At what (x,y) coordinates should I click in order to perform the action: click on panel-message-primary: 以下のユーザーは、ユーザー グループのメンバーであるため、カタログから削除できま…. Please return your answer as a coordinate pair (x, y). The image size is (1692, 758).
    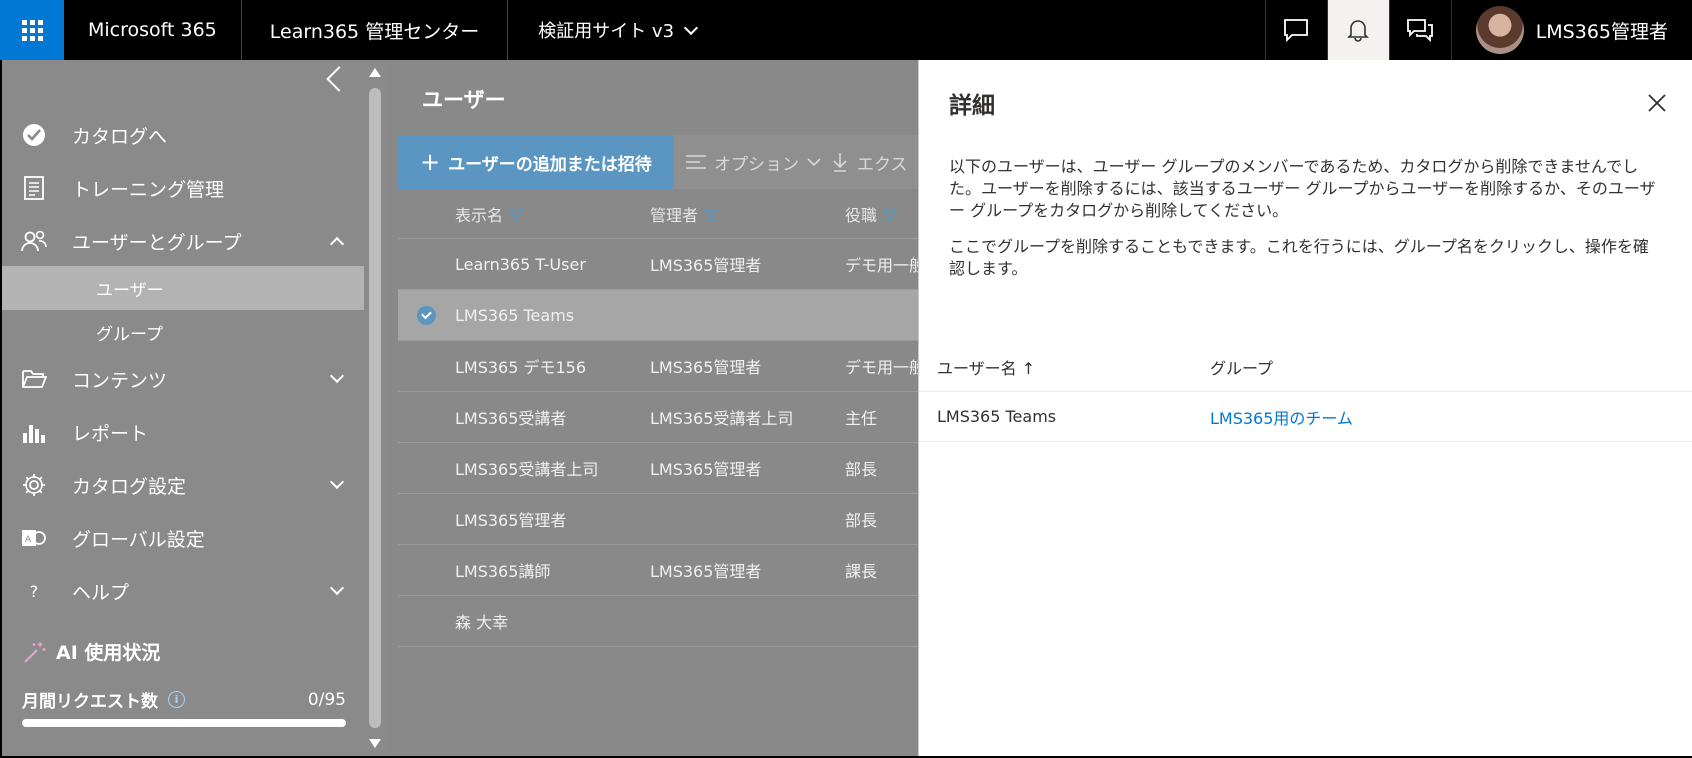
    Looking at the image, I should click on (1302, 188).